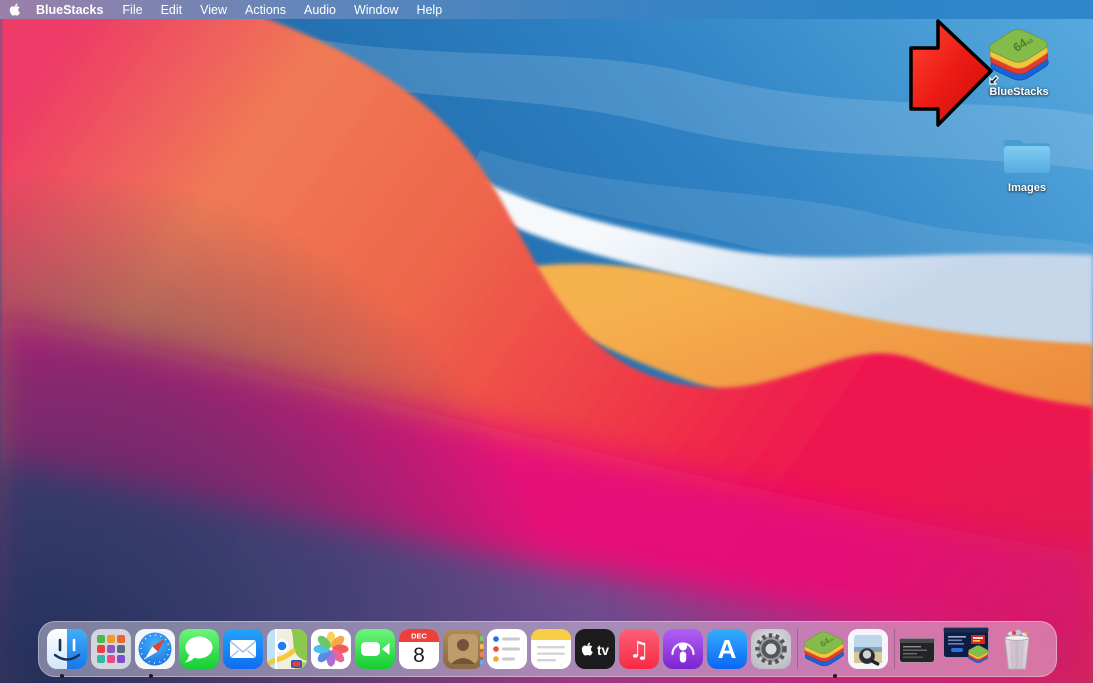 This screenshot has height=683, width=1093. Describe the element at coordinates (419, 655) in the screenshot. I see `svg-text: 8` at that location.